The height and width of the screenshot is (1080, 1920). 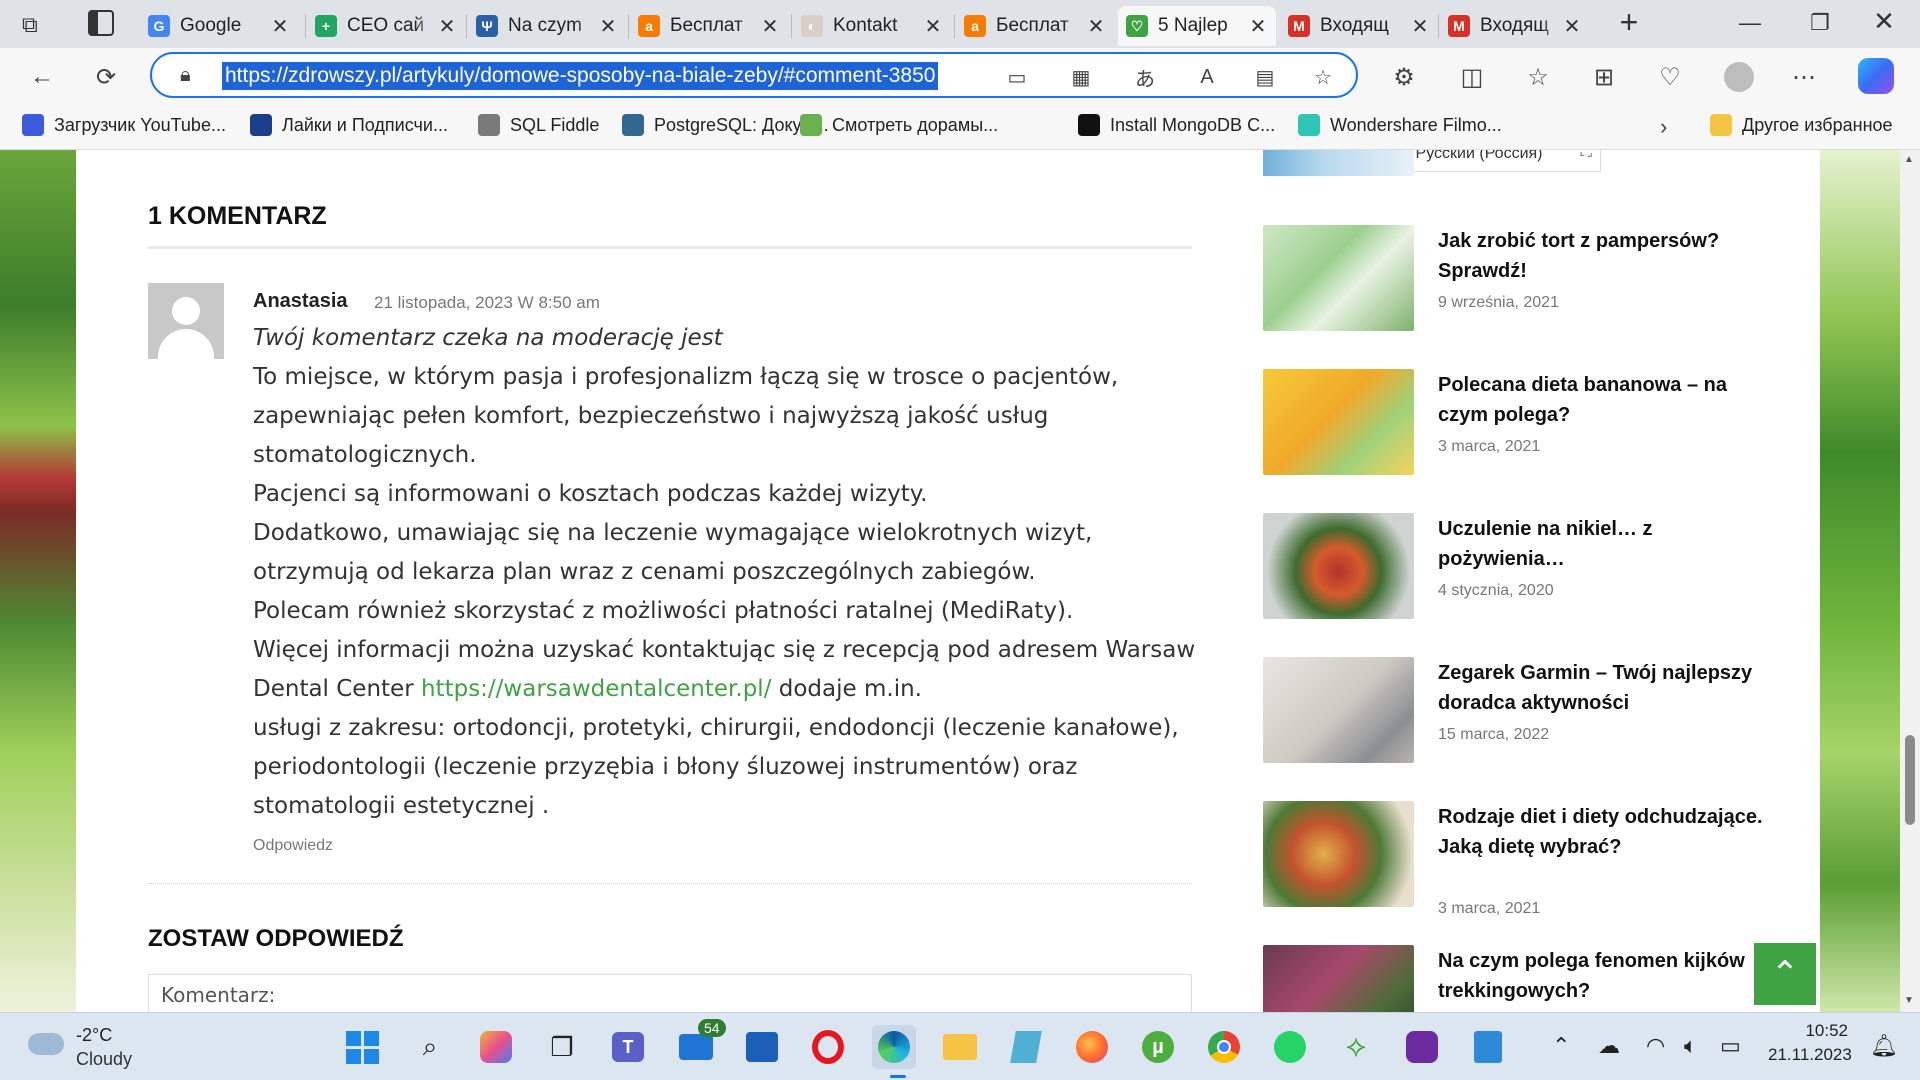 I want to click on utorrent-icon: µ, so click(x=1158, y=1047).